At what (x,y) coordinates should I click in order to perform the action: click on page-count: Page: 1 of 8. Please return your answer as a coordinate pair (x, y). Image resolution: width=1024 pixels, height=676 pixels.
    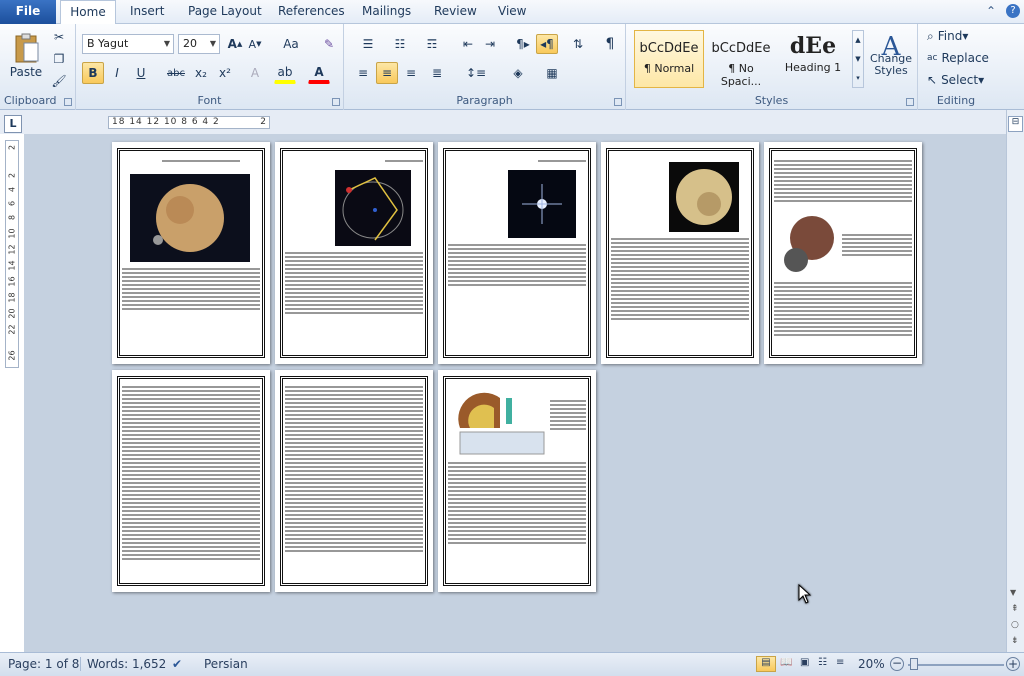
    Looking at the image, I should click on (43, 664).